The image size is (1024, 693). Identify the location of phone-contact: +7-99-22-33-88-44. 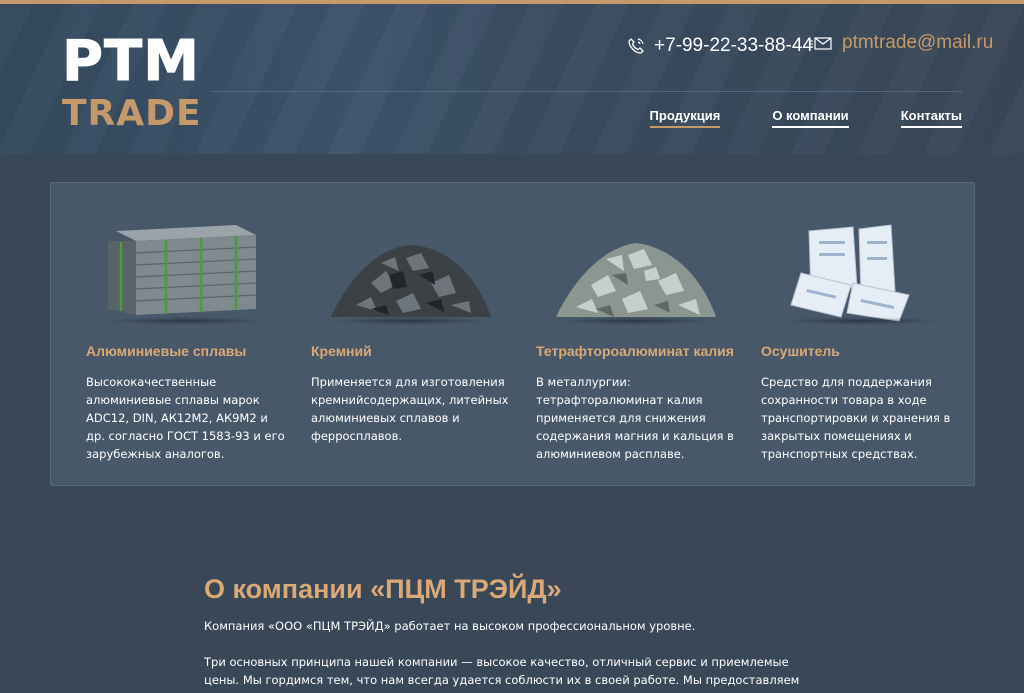
(719, 46).